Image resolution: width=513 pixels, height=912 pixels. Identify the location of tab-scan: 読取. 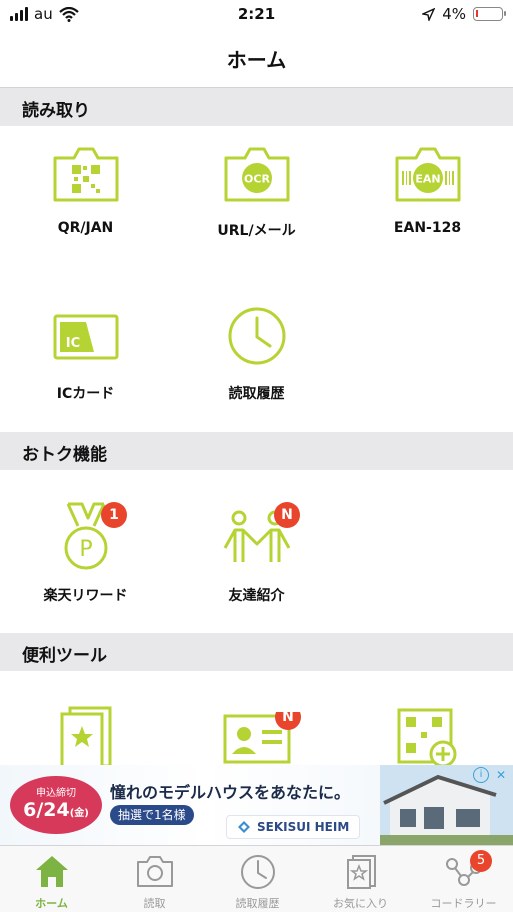
(154, 879).